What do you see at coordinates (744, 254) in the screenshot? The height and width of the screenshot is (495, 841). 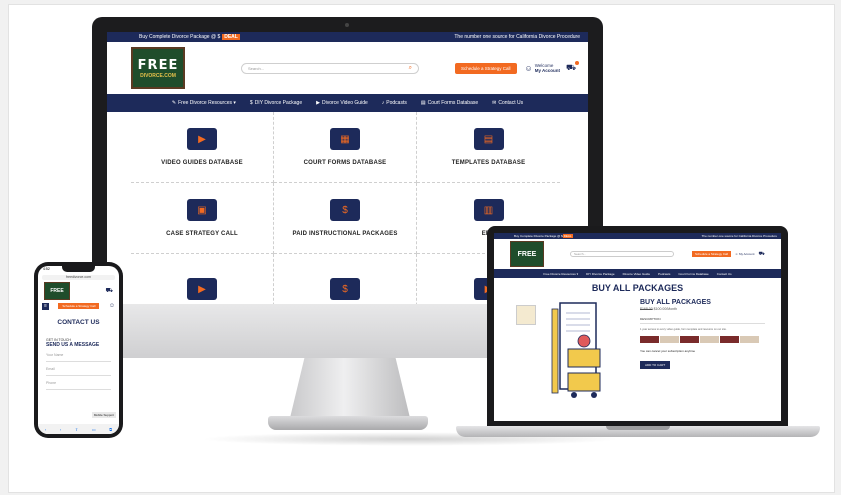 I see `my-account-link: ☺ My Account` at bounding box center [744, 254].